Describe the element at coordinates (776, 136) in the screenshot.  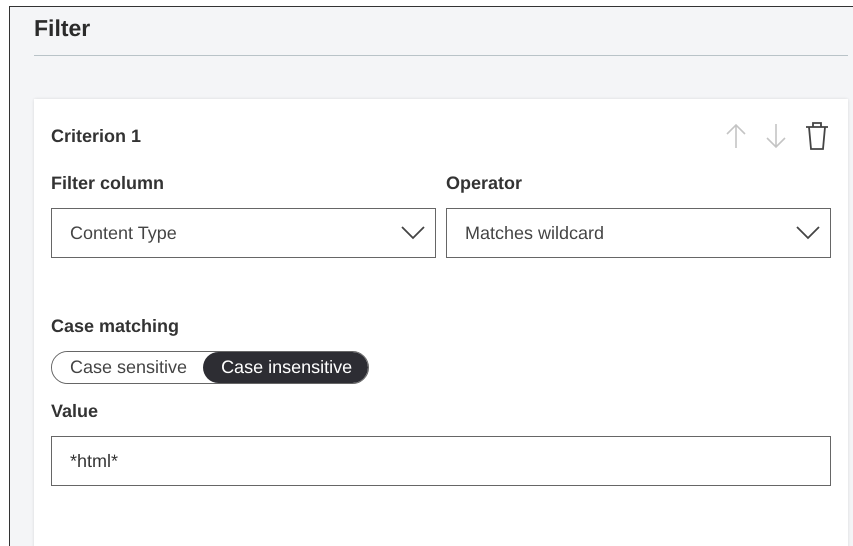
I see `down-arrow-icon` at that location.